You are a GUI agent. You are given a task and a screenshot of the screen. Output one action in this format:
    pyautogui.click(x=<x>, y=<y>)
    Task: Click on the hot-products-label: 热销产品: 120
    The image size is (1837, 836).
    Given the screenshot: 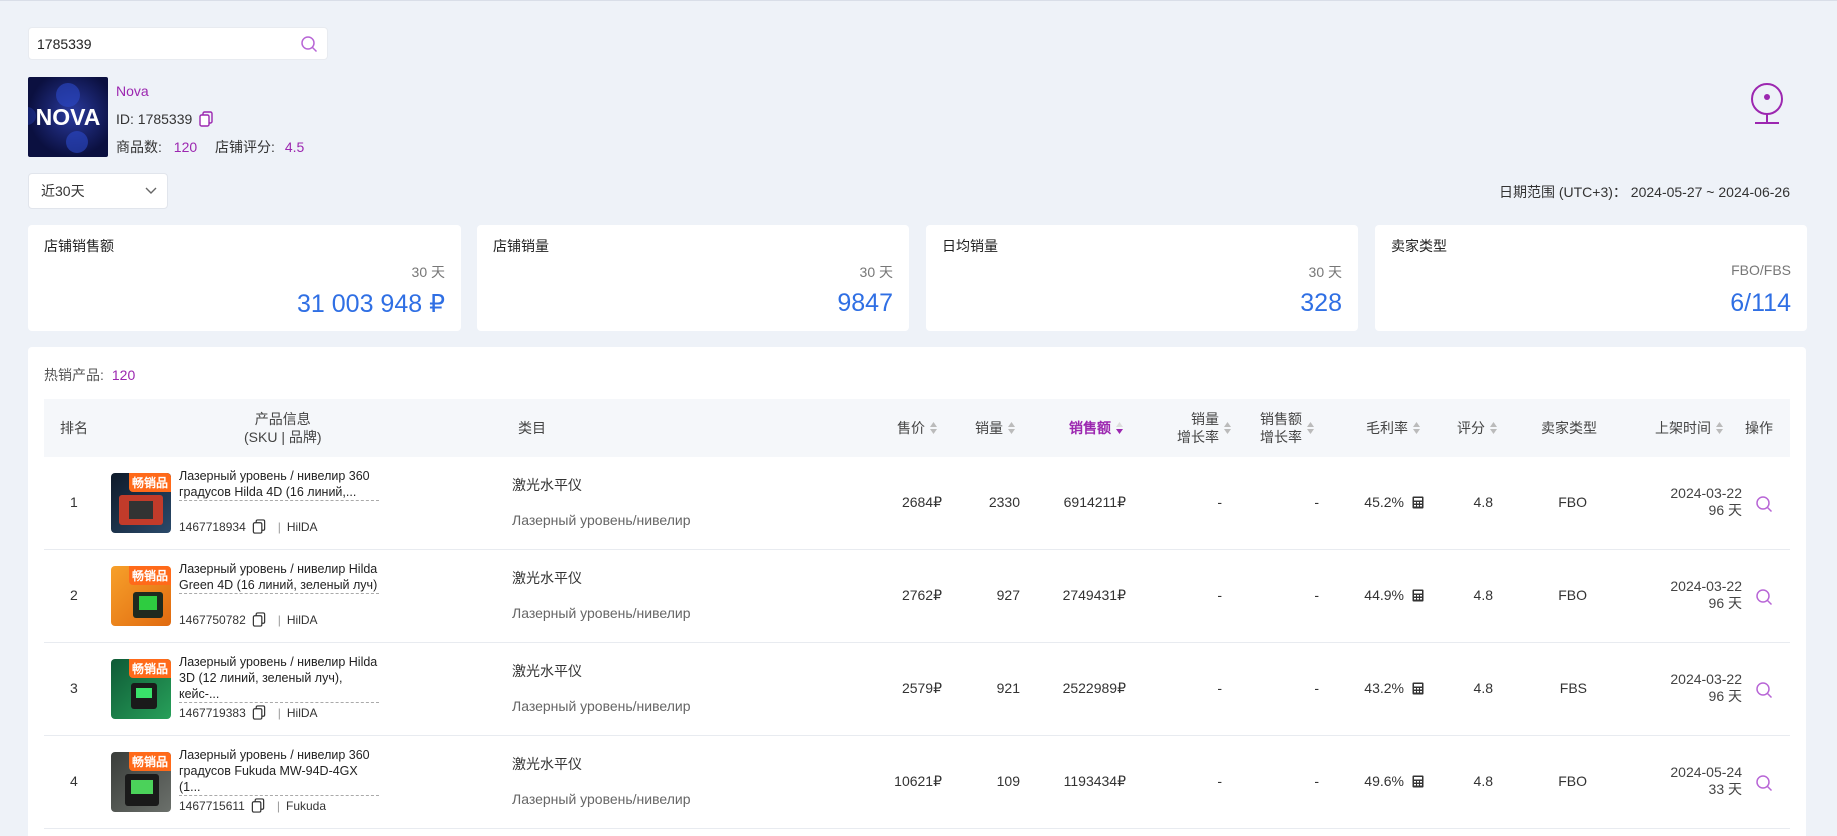 What is the action you would take?
    pyautogui.click(x=89, y=375)
    